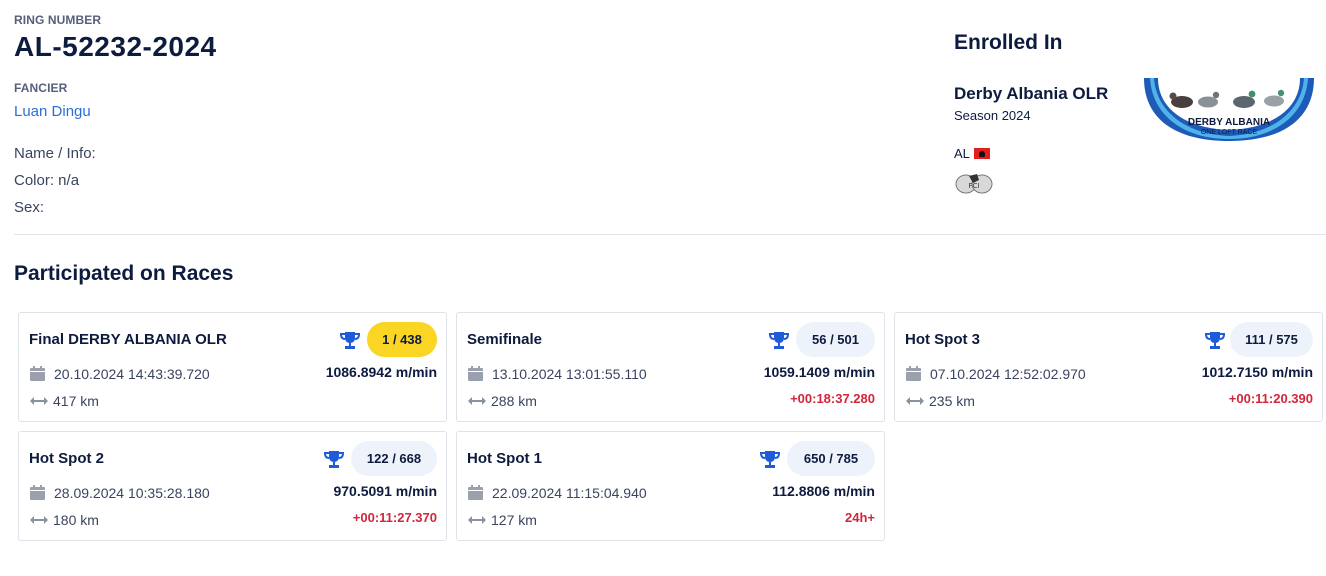 The image size is (1326, 576). Describe the element at coordinates (41, 88) in the screenshot. I see `fancier-label: FANCIER` at that location.